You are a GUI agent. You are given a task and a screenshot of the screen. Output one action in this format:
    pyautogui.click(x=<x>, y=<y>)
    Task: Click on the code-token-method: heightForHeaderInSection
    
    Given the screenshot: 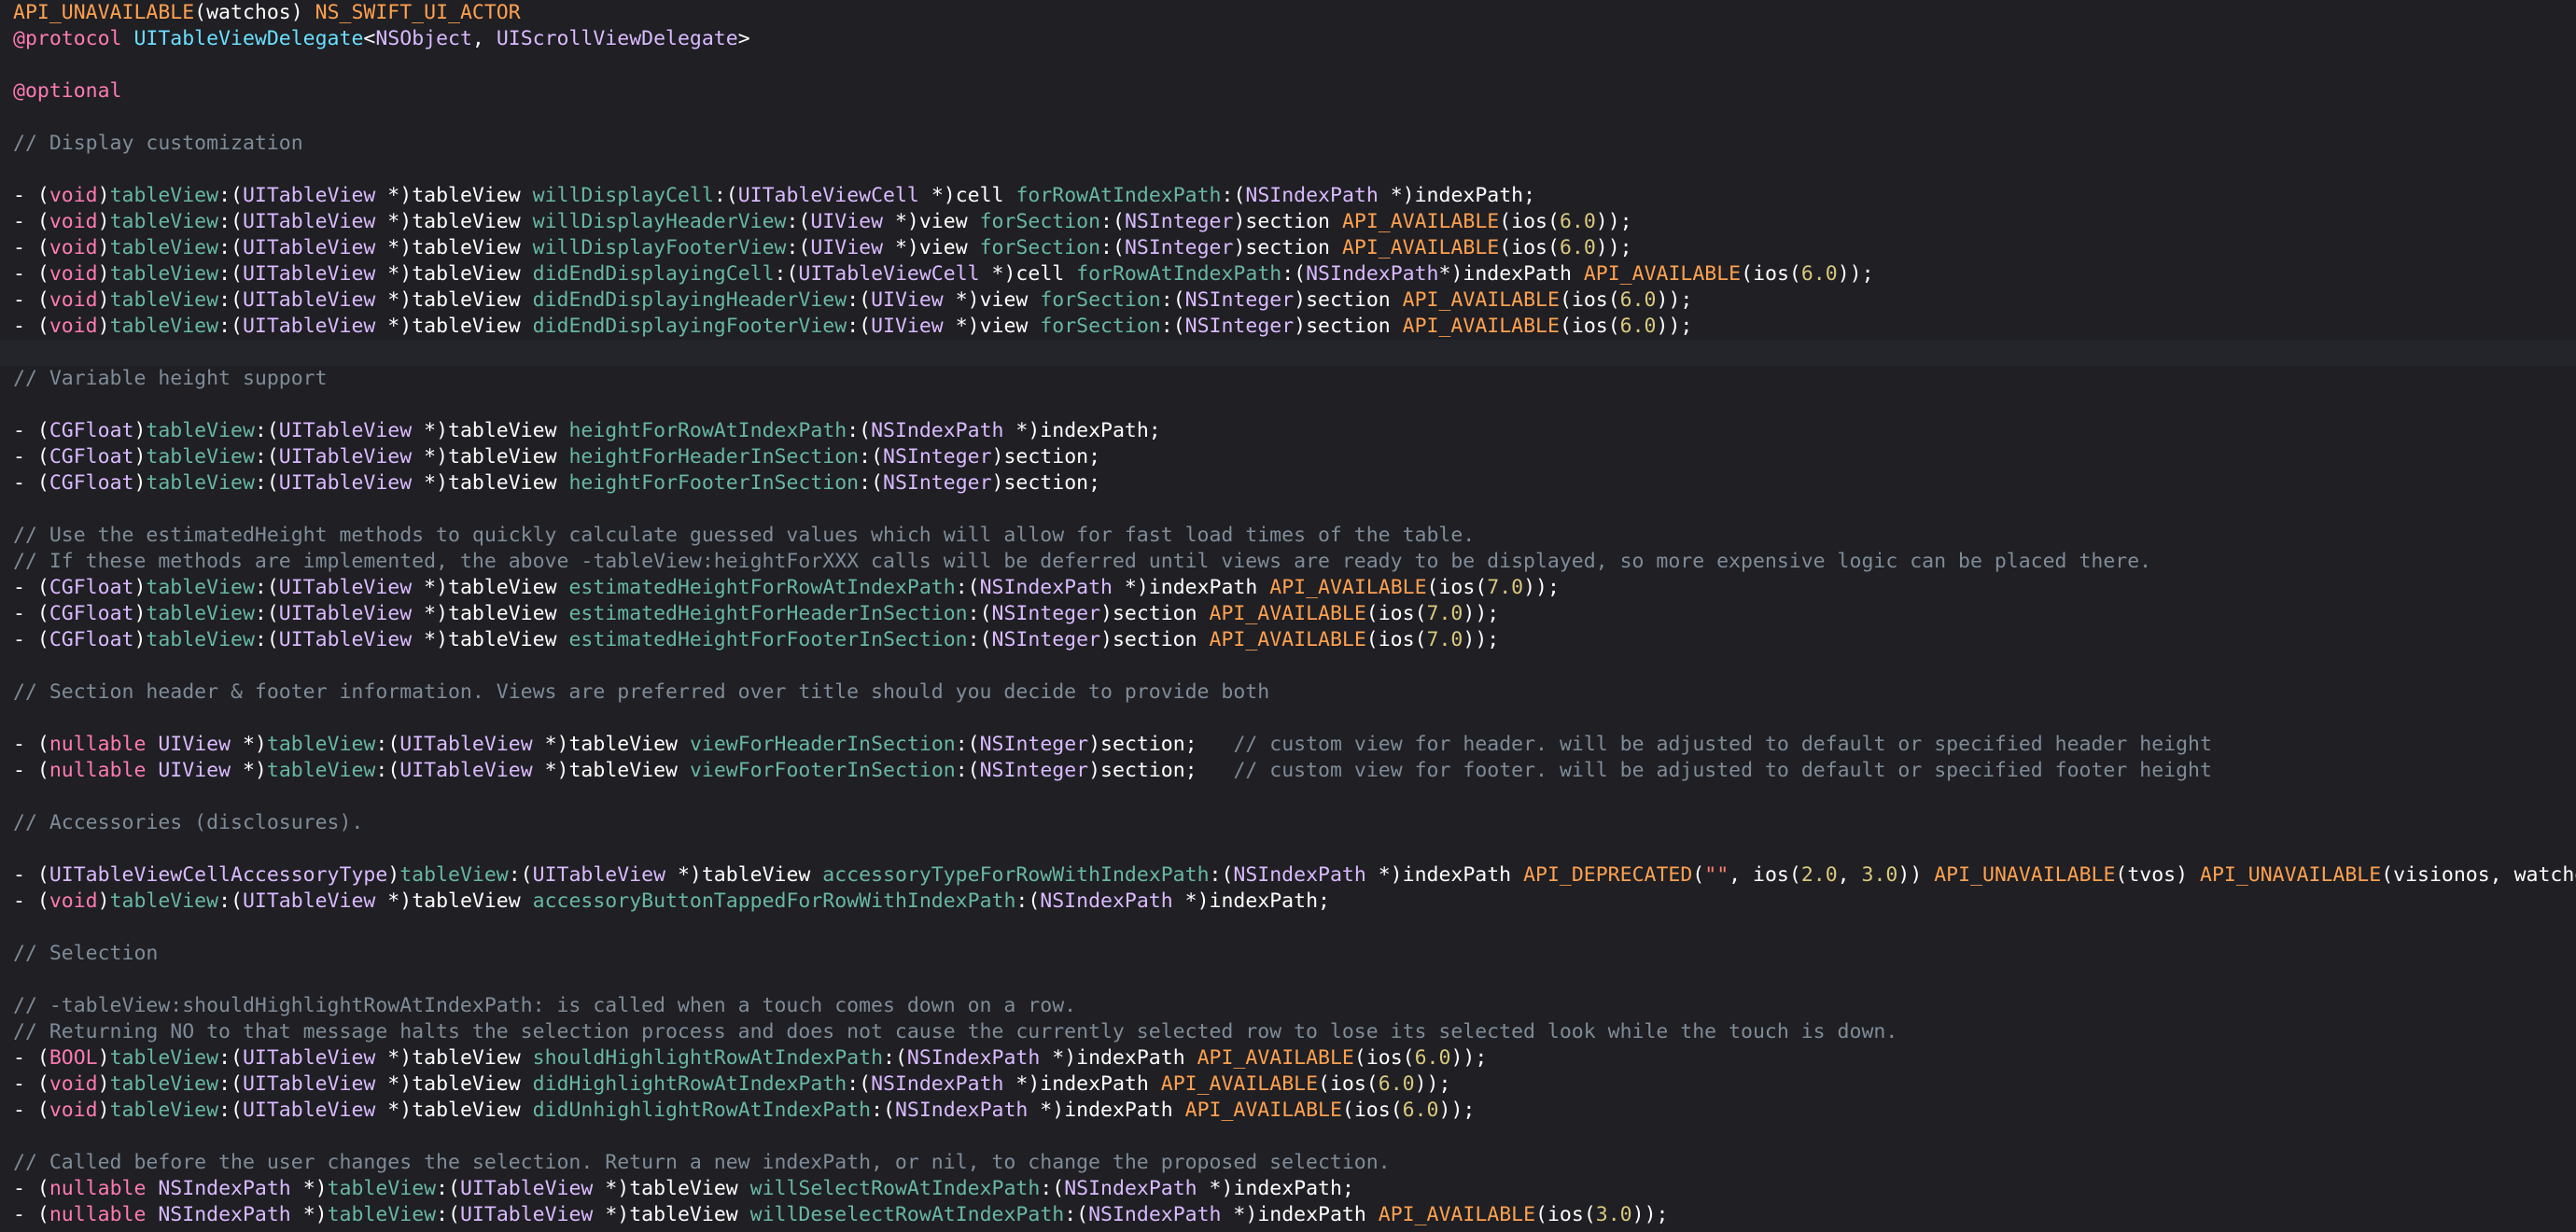 What is the action you would take?
    pyautogui.click(x=714, y=457)
    